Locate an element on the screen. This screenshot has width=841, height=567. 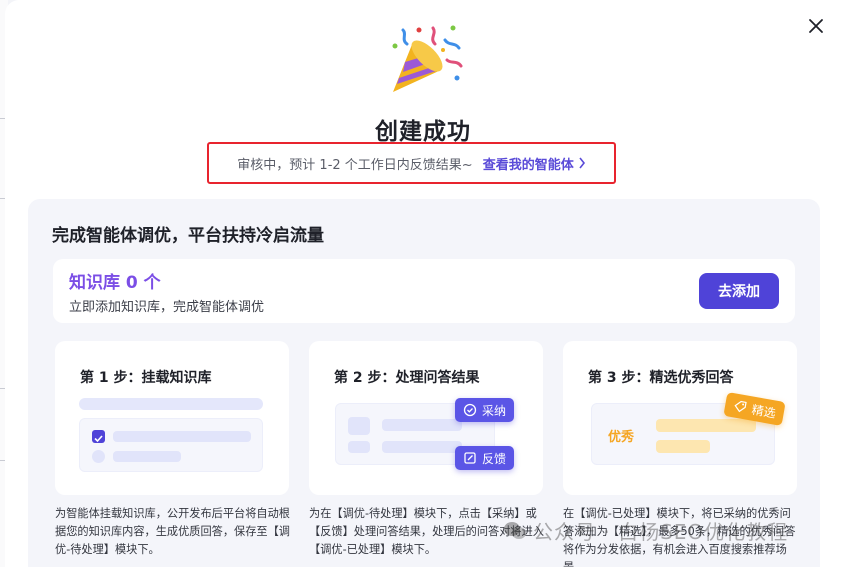
step-title: 第 2 步：处理问答结果 is located at coordinates (407, 378).